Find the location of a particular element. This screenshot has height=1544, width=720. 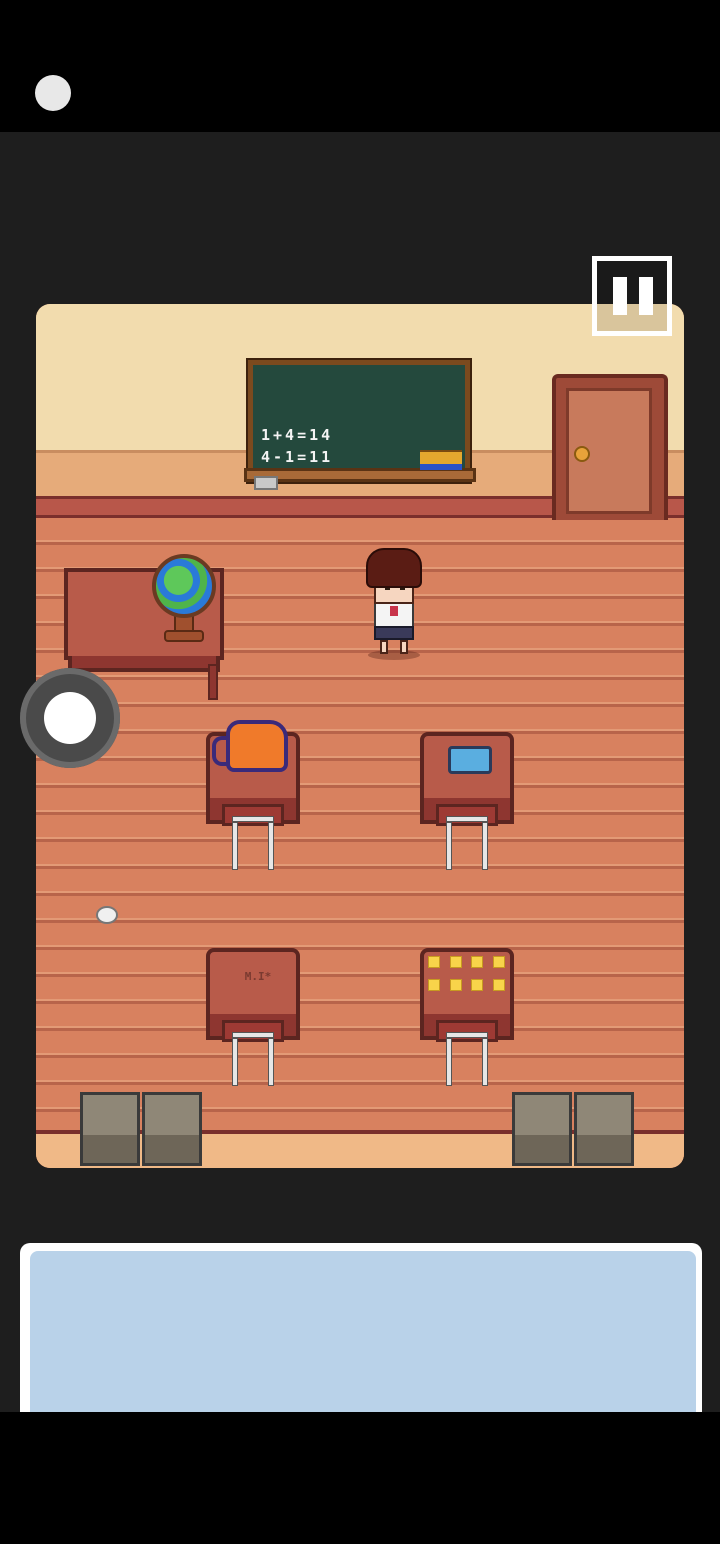

pause-icon is located at coordinates (620, 296).